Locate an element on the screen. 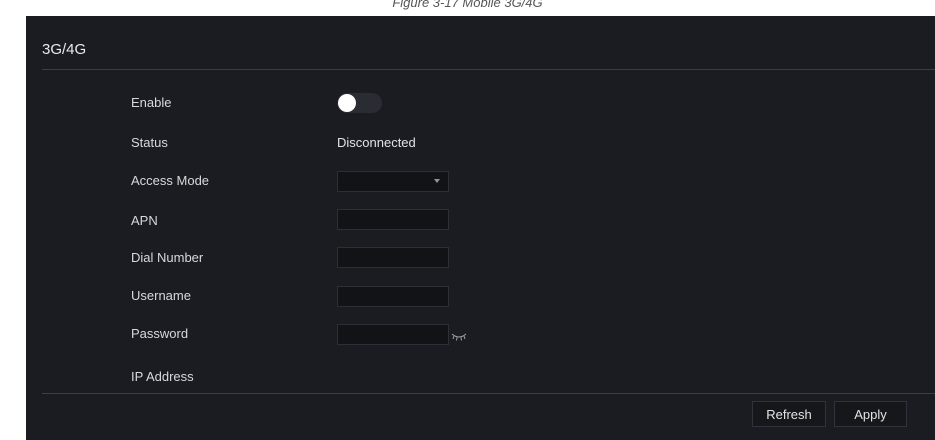 This screenshot has height=440, width=935. apply-button: Apply is located at coordinates (870, 414).